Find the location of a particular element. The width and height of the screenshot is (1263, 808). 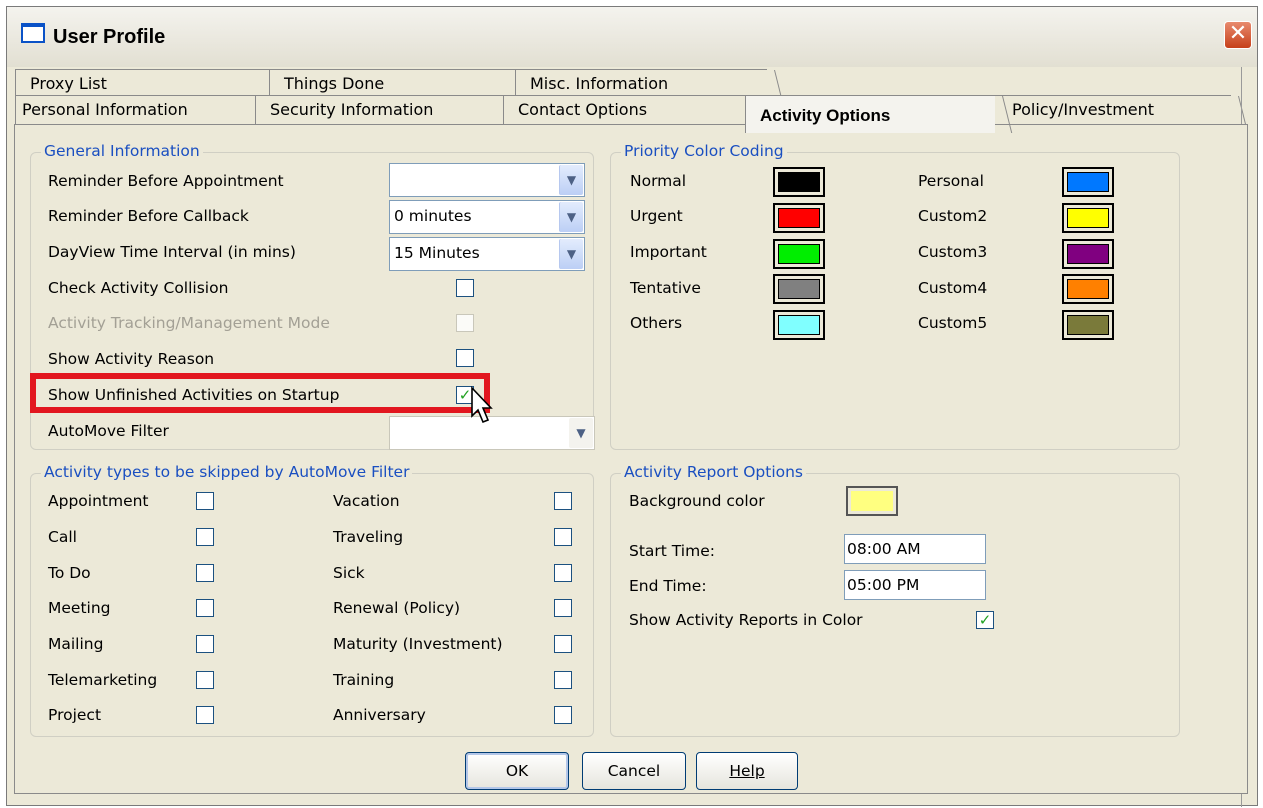

group-title: General Information is located at coordinates (122, 151).